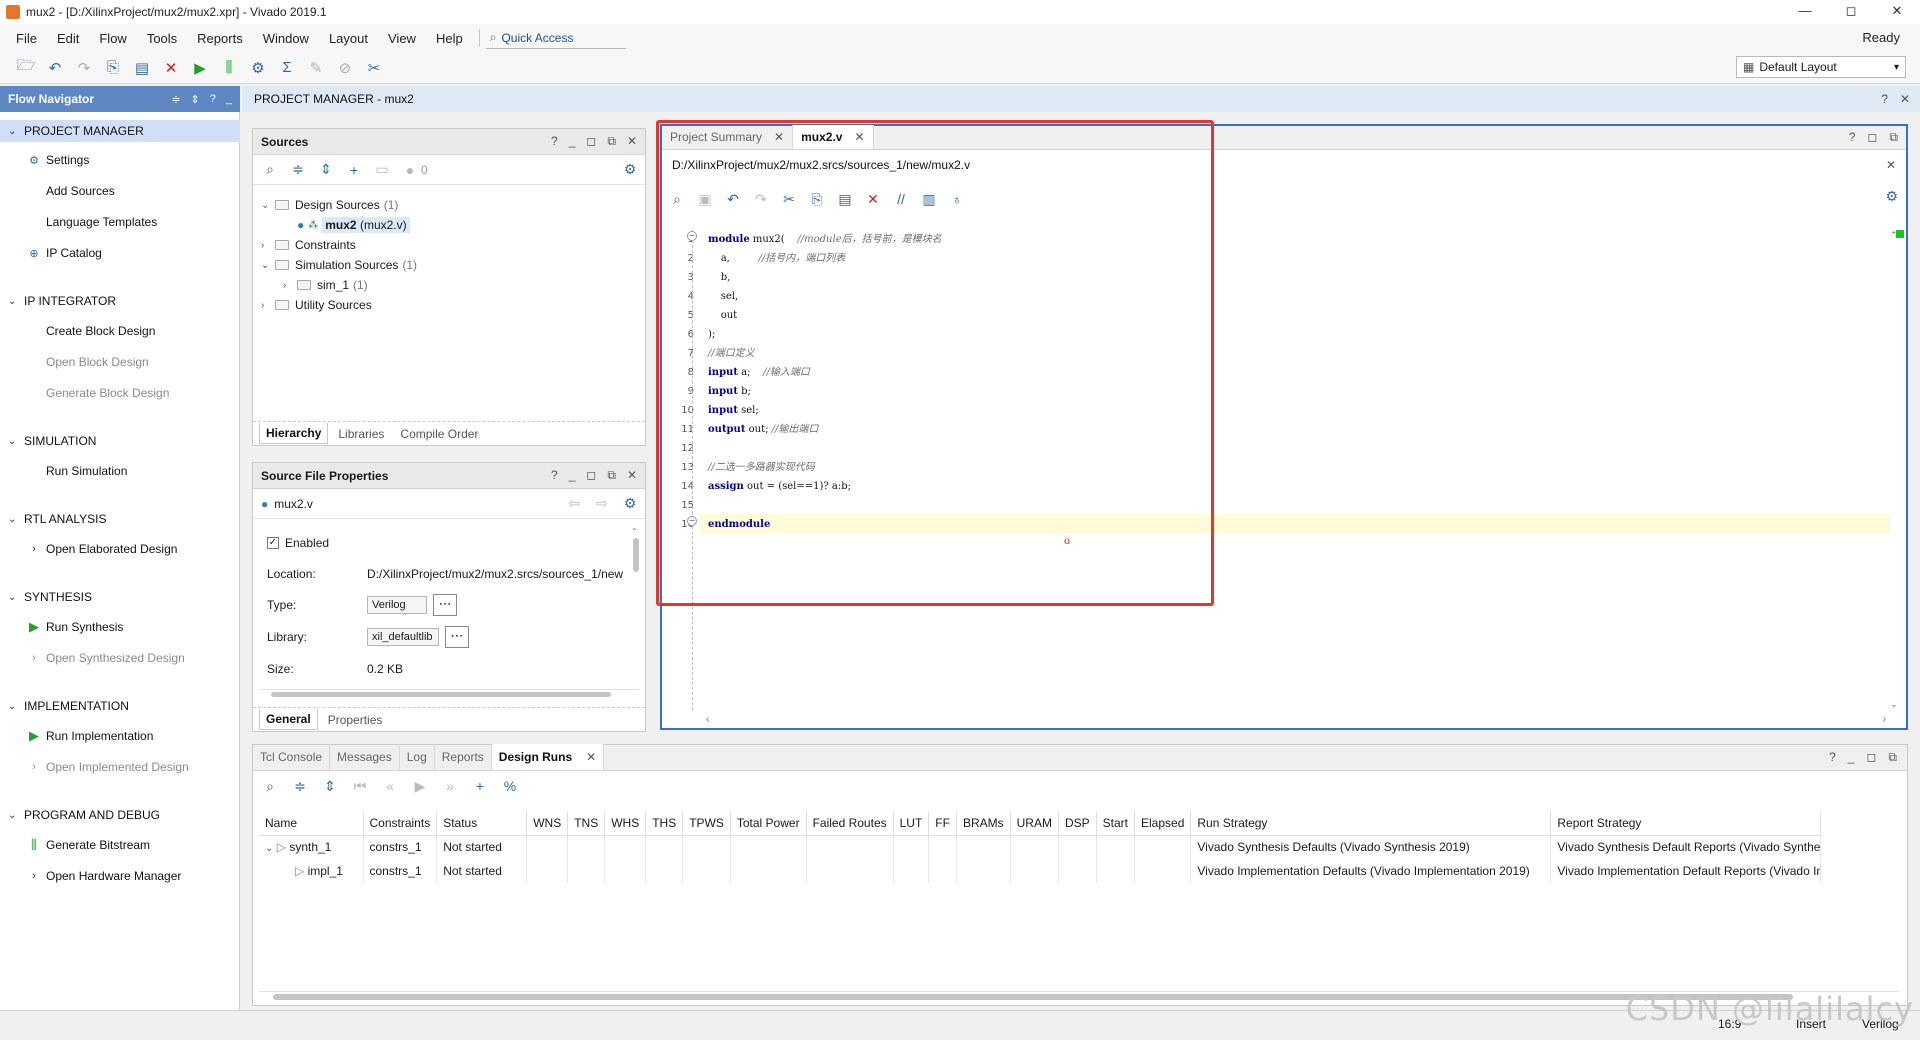 This screenshot has width=1920, height=1040. What do you see at coordinates (120, 815) in the screenshot?
I see `section-program-and-debug: ⌄ PROGRAM AND DEBUG` at bounding box center [120, 815].